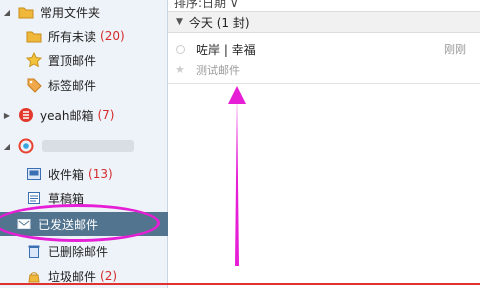 The width and height of the screenshot is (480, 288). What do you see at coordinates (324, 5) in the screenshot?
I see `sort-bar: 排序:日期 ∨` at bounding box center [324, 5].